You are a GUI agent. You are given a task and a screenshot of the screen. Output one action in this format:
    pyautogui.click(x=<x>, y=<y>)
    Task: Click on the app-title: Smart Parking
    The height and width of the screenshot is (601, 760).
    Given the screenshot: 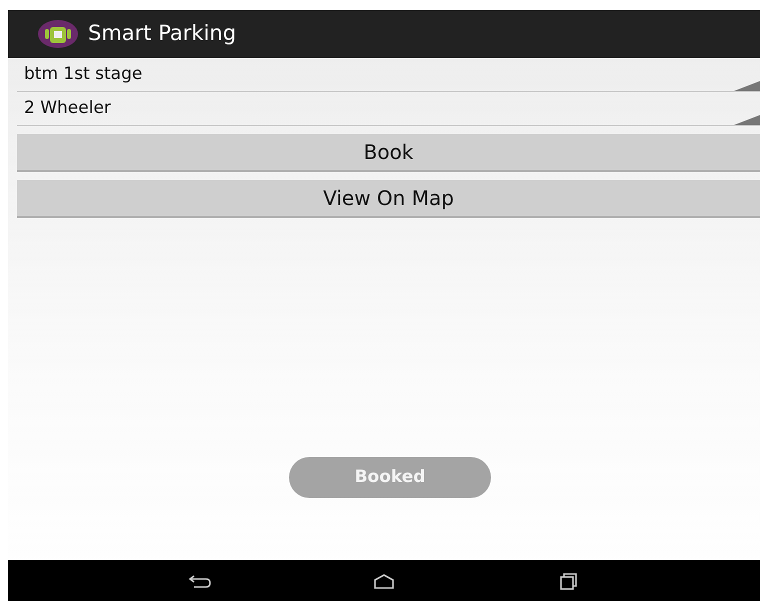 What is the action you would take?
    pyautogui.click(x=162, y=34)
    